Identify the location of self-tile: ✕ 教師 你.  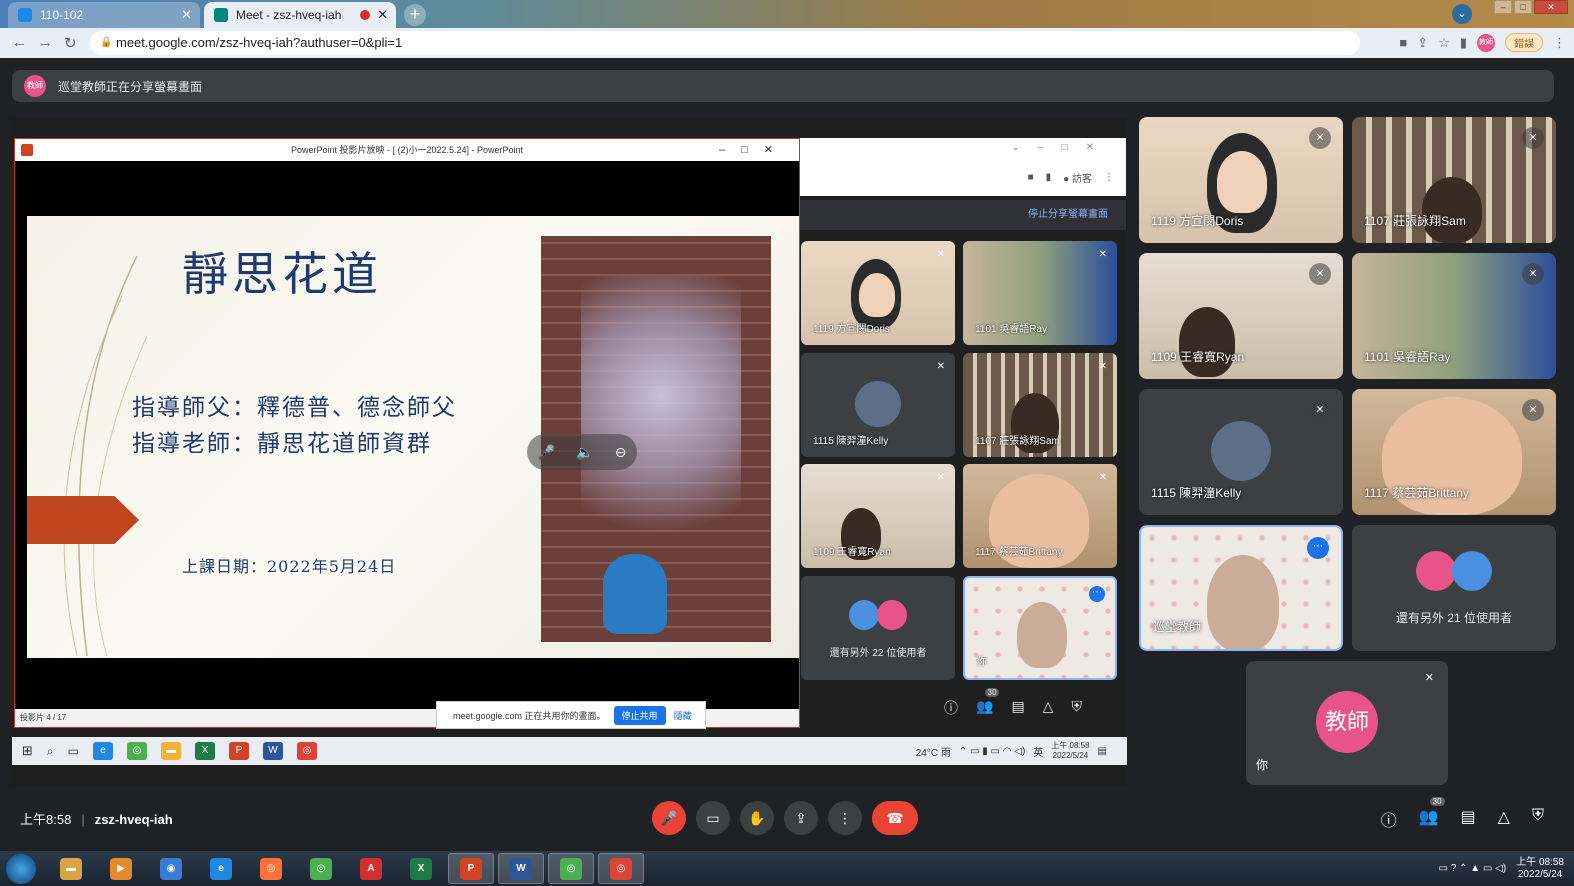
(1347, 723).